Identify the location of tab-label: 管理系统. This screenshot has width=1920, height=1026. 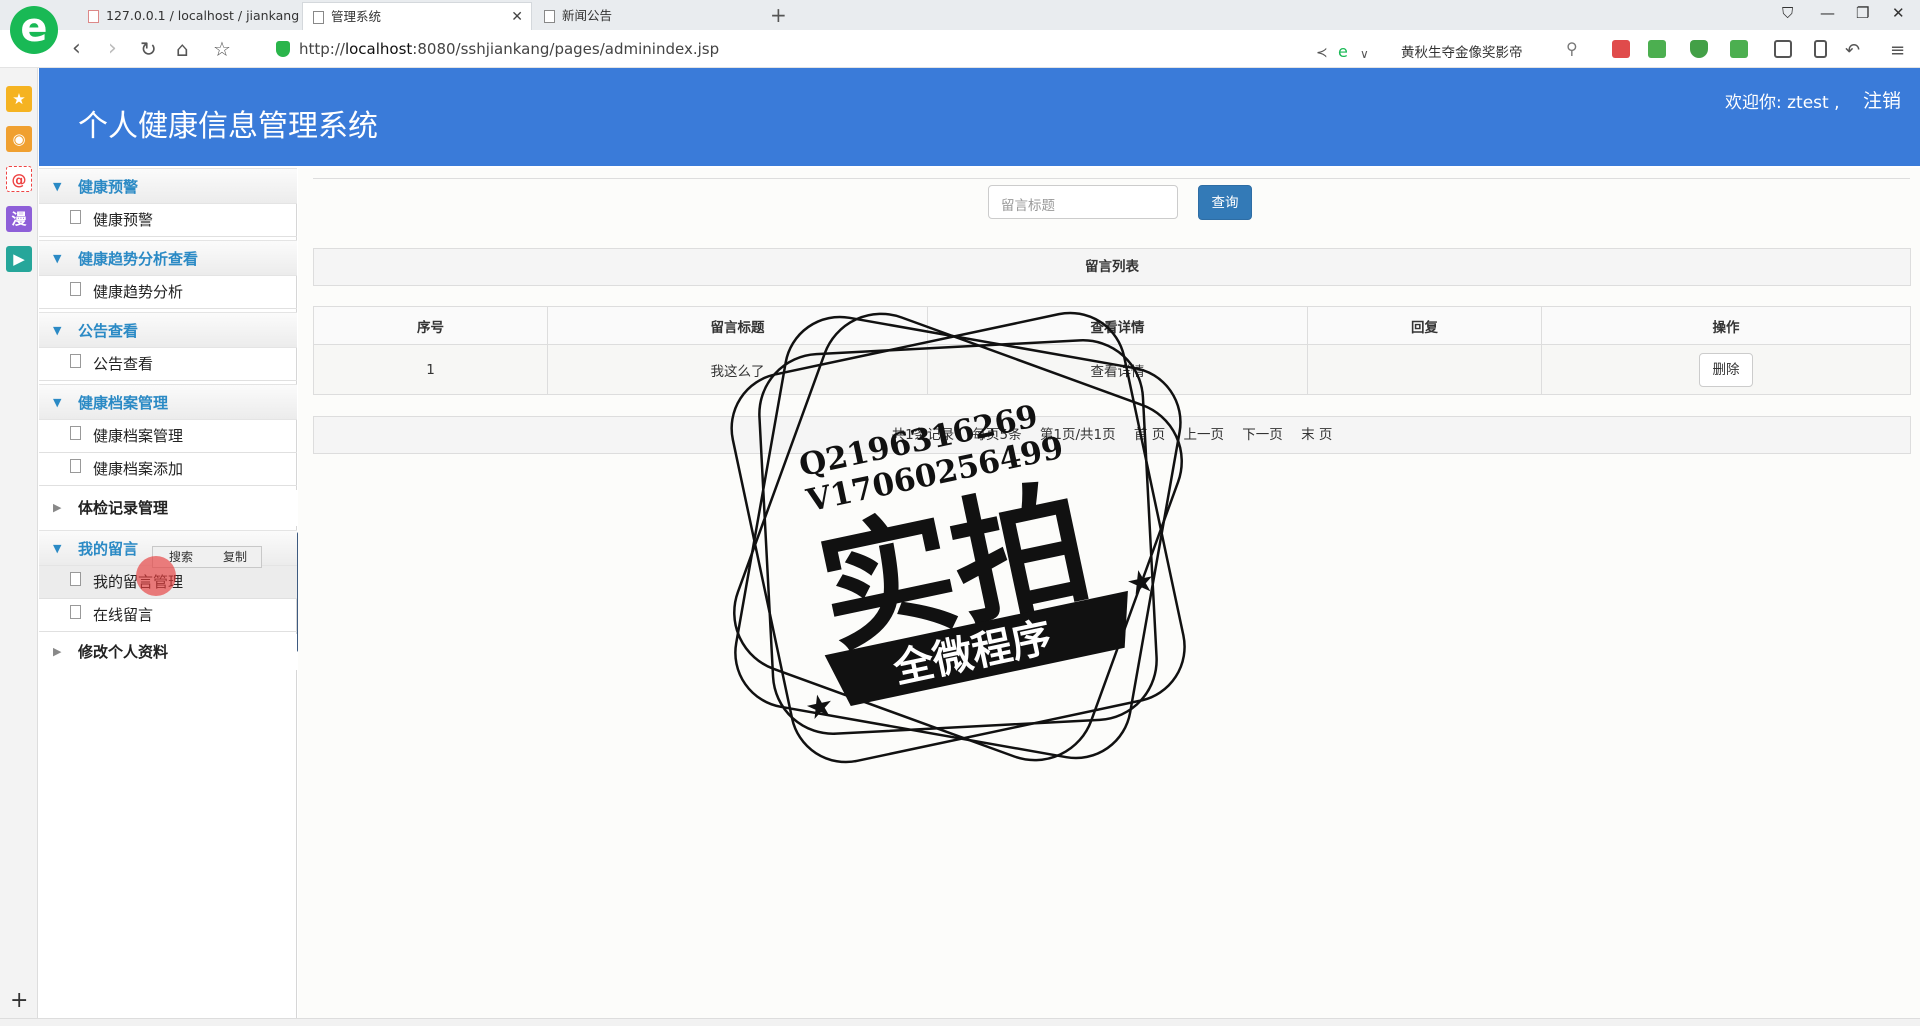
(356, 16).